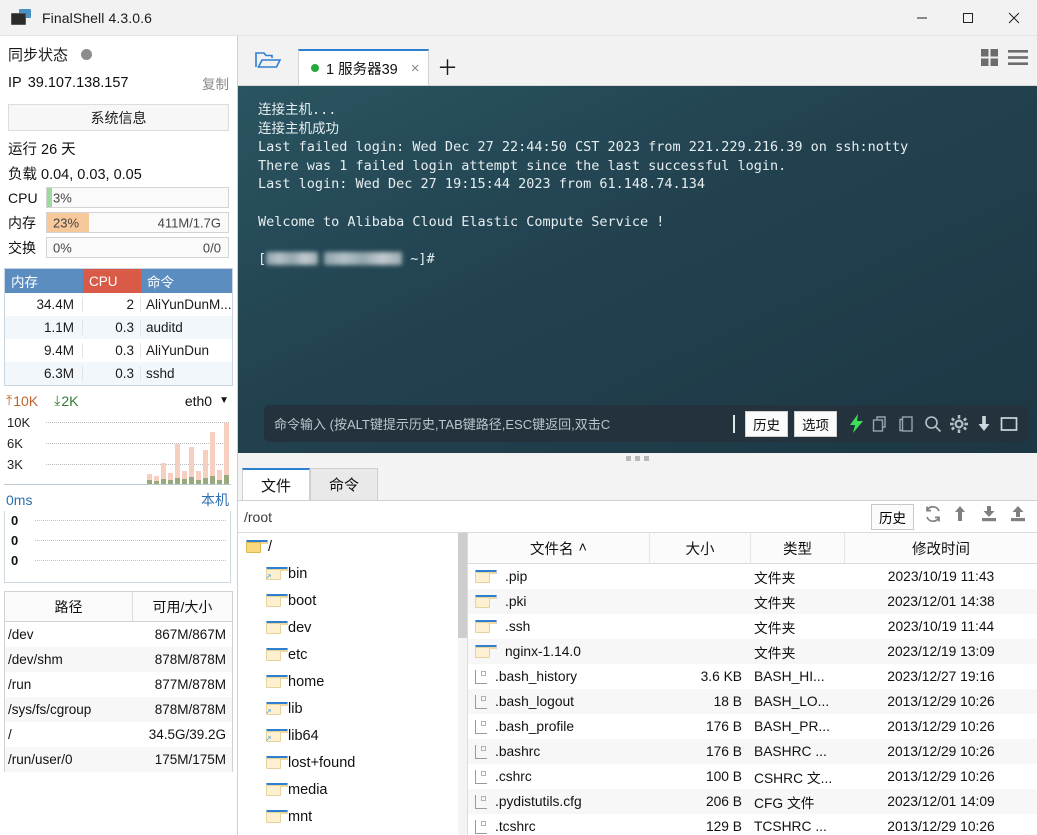 Image resolution: width=1037 pixels, height=835 pixels. What do you see at coordinates (363, 67) in the screenshot?
I see `session-tab-1: 1 服务器39 ×` at bounding box center [363, 67].